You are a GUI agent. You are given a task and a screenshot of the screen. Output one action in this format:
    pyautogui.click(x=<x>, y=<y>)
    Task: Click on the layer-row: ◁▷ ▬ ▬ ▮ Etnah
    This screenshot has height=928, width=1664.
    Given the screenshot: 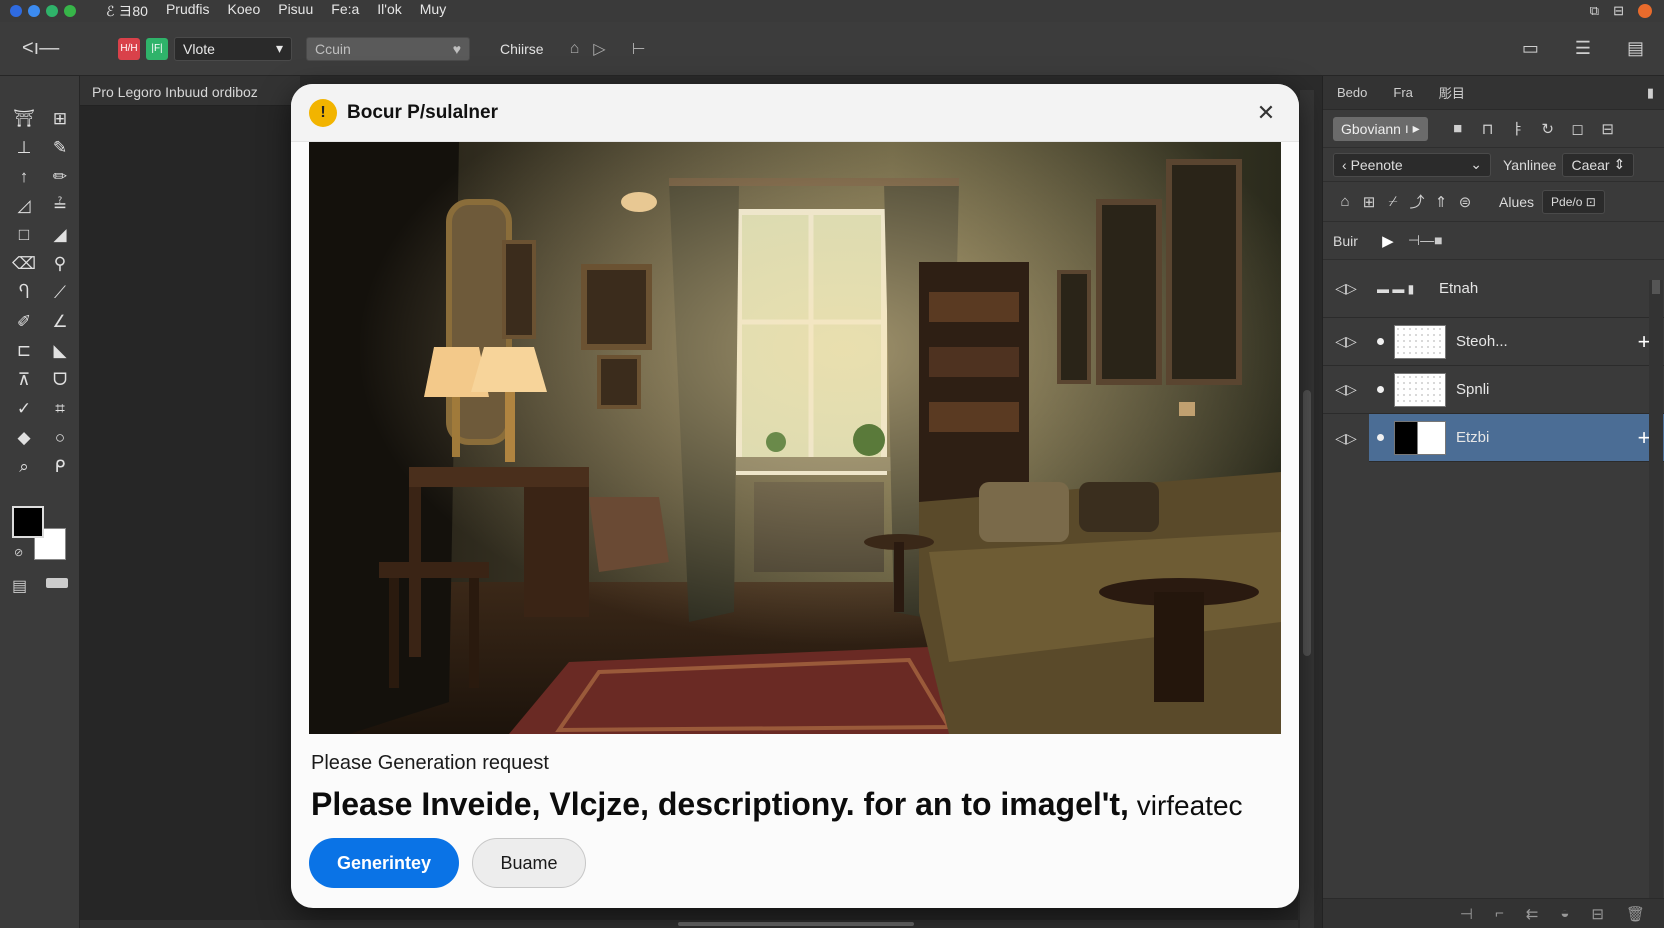 What is the action you would take?
    pyautogui.click(x=1493, y=289)
    